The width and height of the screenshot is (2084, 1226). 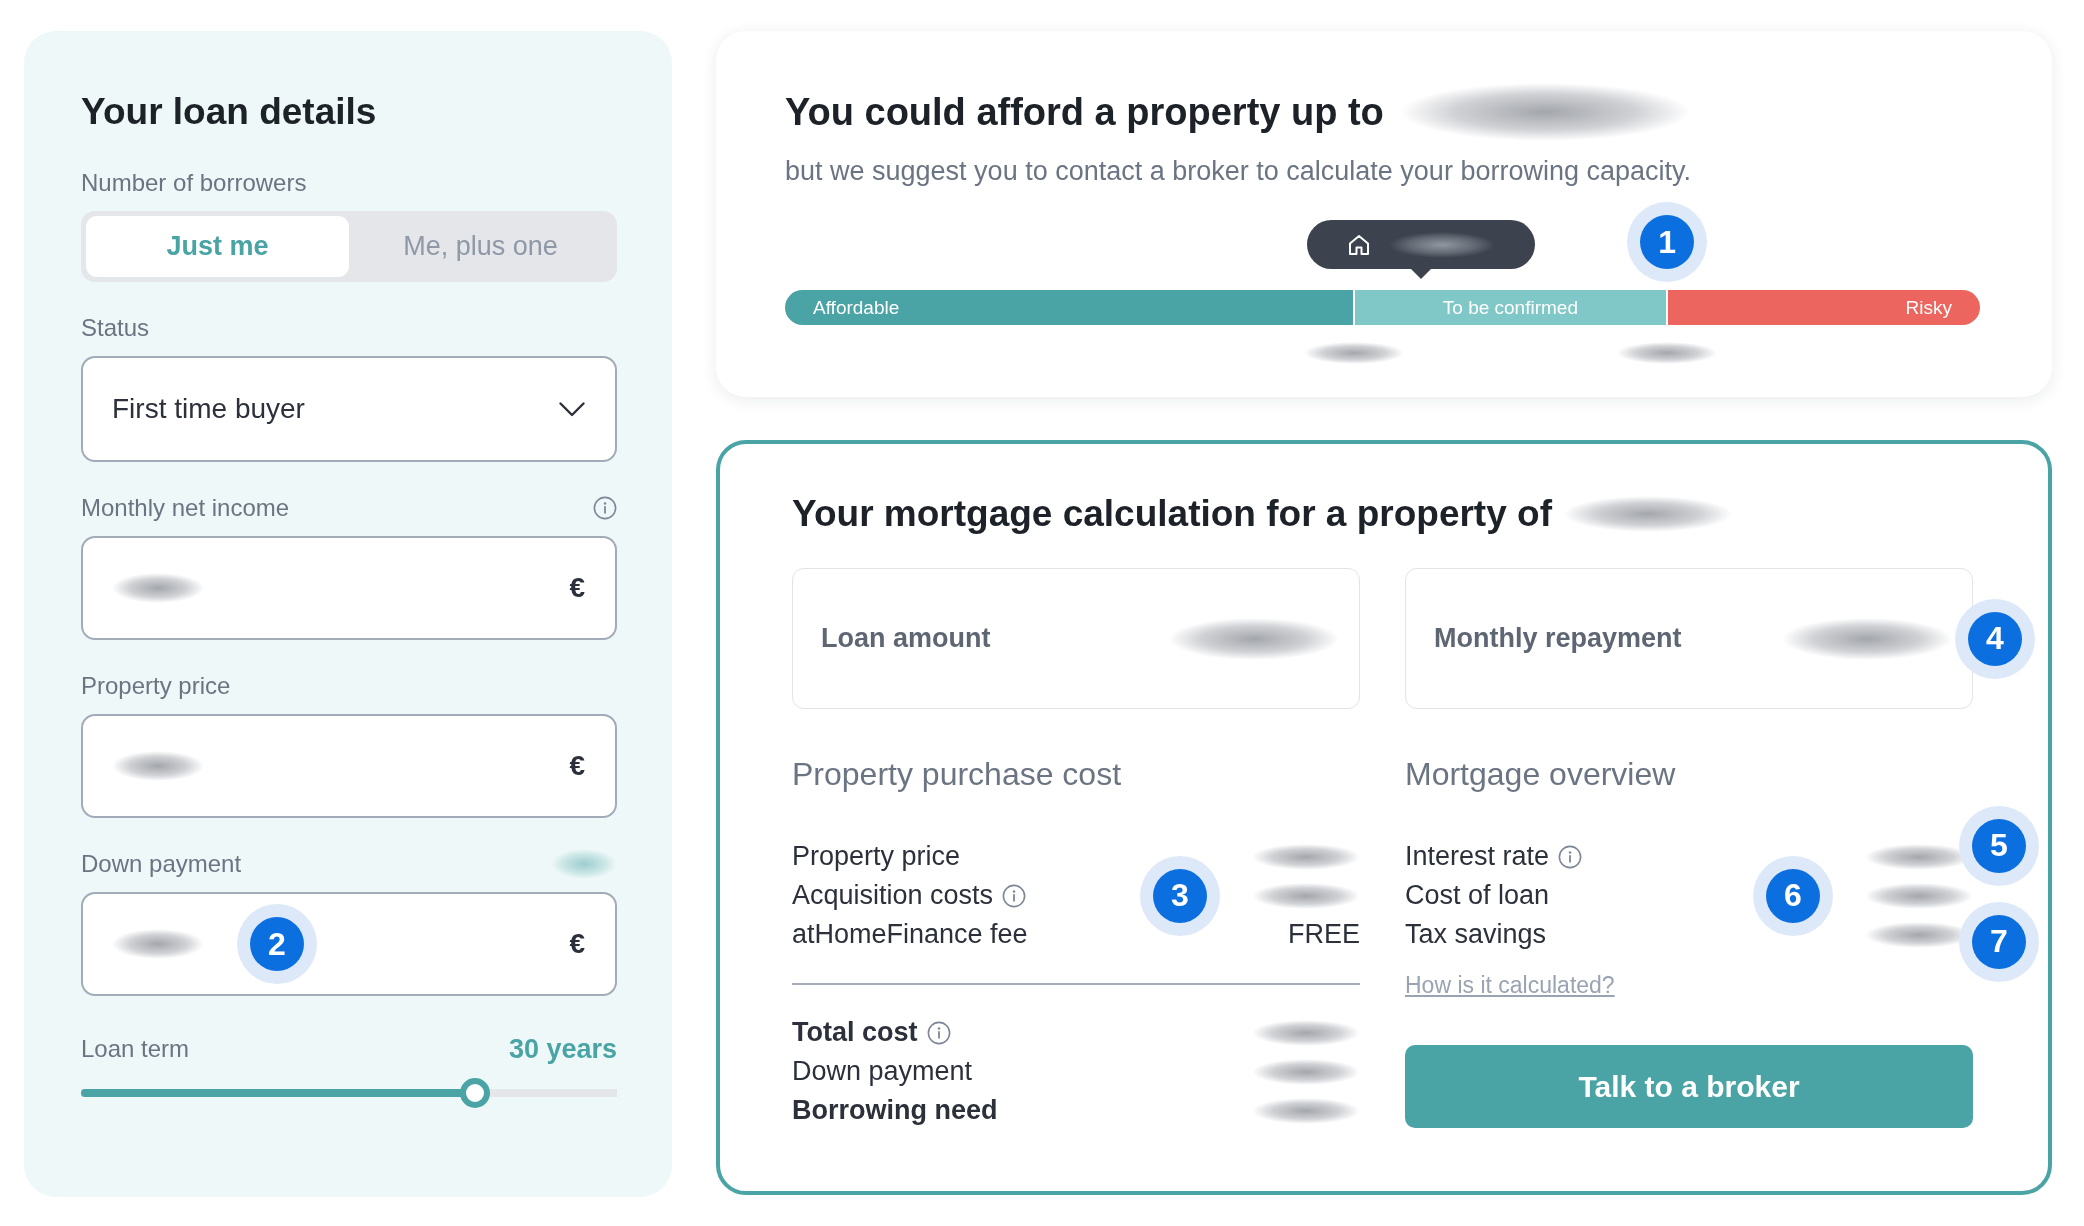 What do you see at coordinates (572, 409) in the screenshot?
I see `chevron-down-icon` at bounding box center [572, 409].